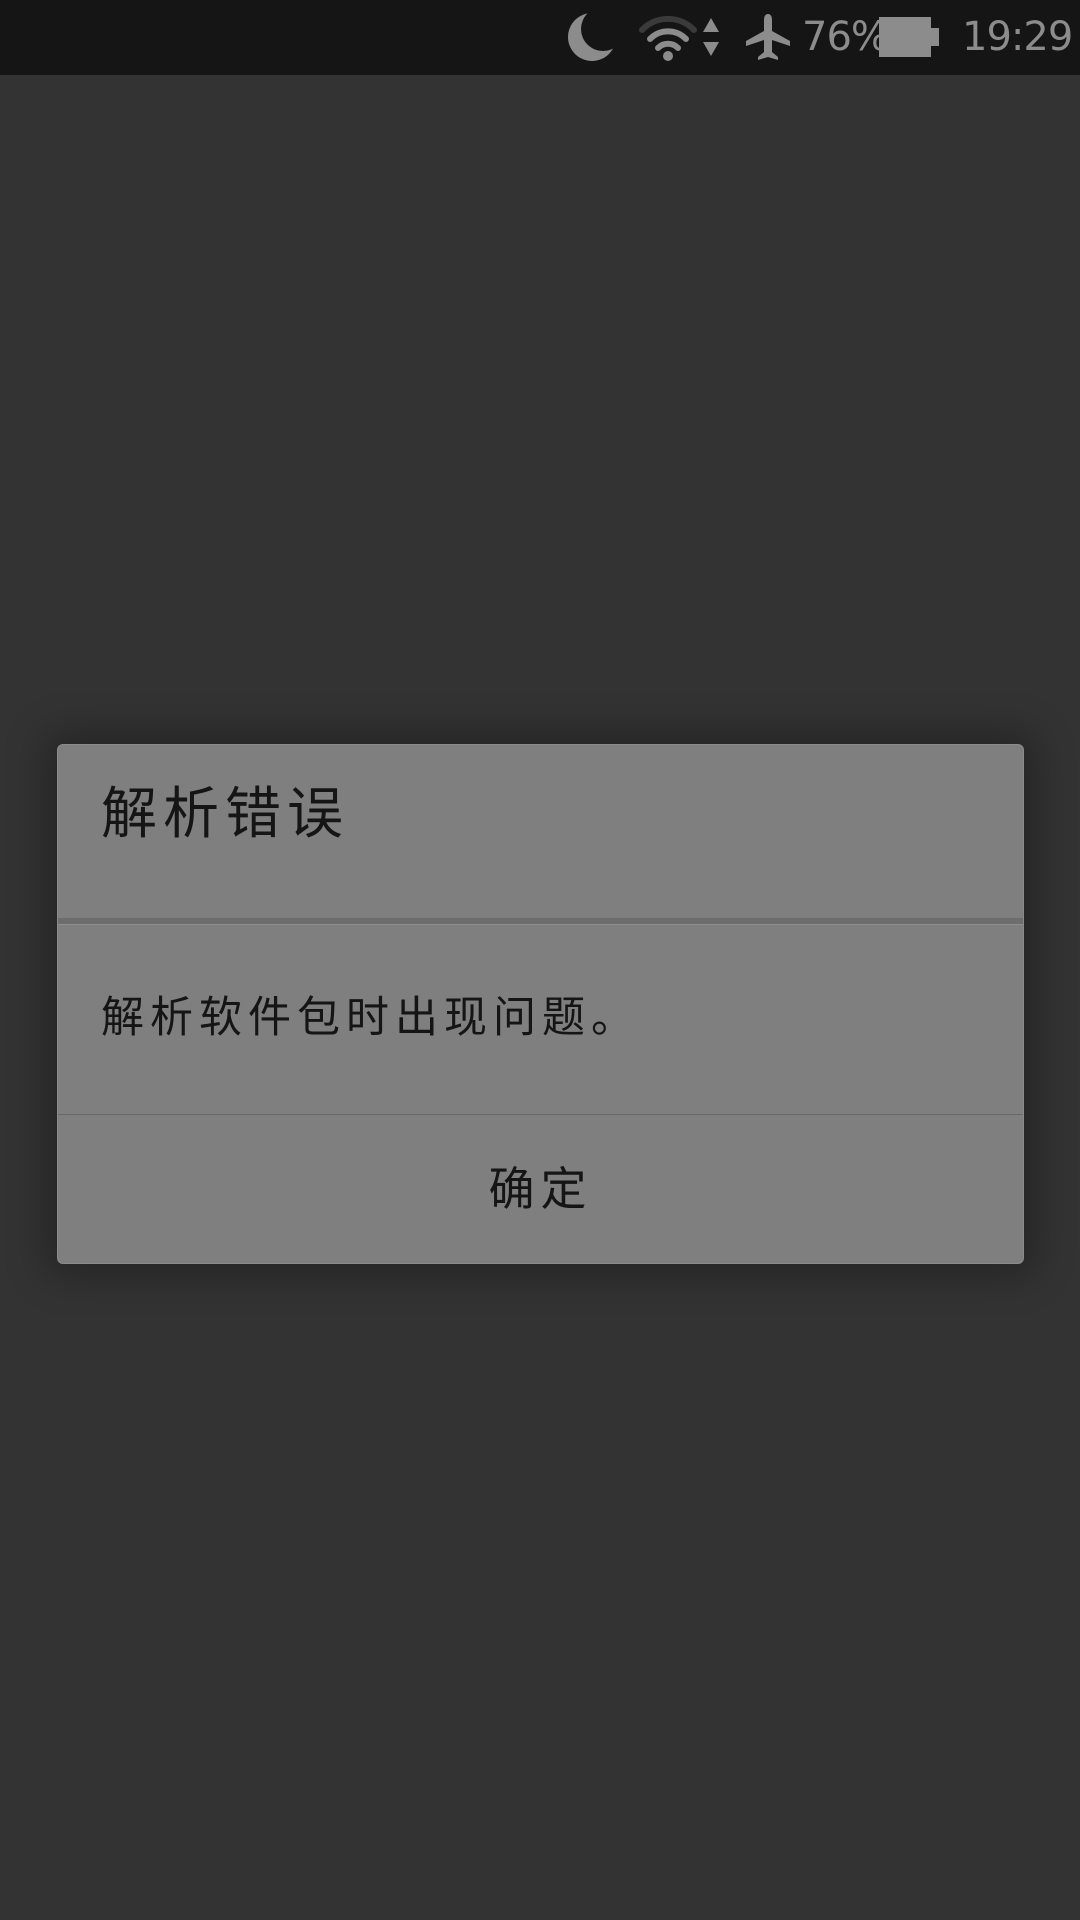 Image resolution: width=1080 pixels, height=1920 pixels. I want to click on airplane-icon, so click(768, 37).